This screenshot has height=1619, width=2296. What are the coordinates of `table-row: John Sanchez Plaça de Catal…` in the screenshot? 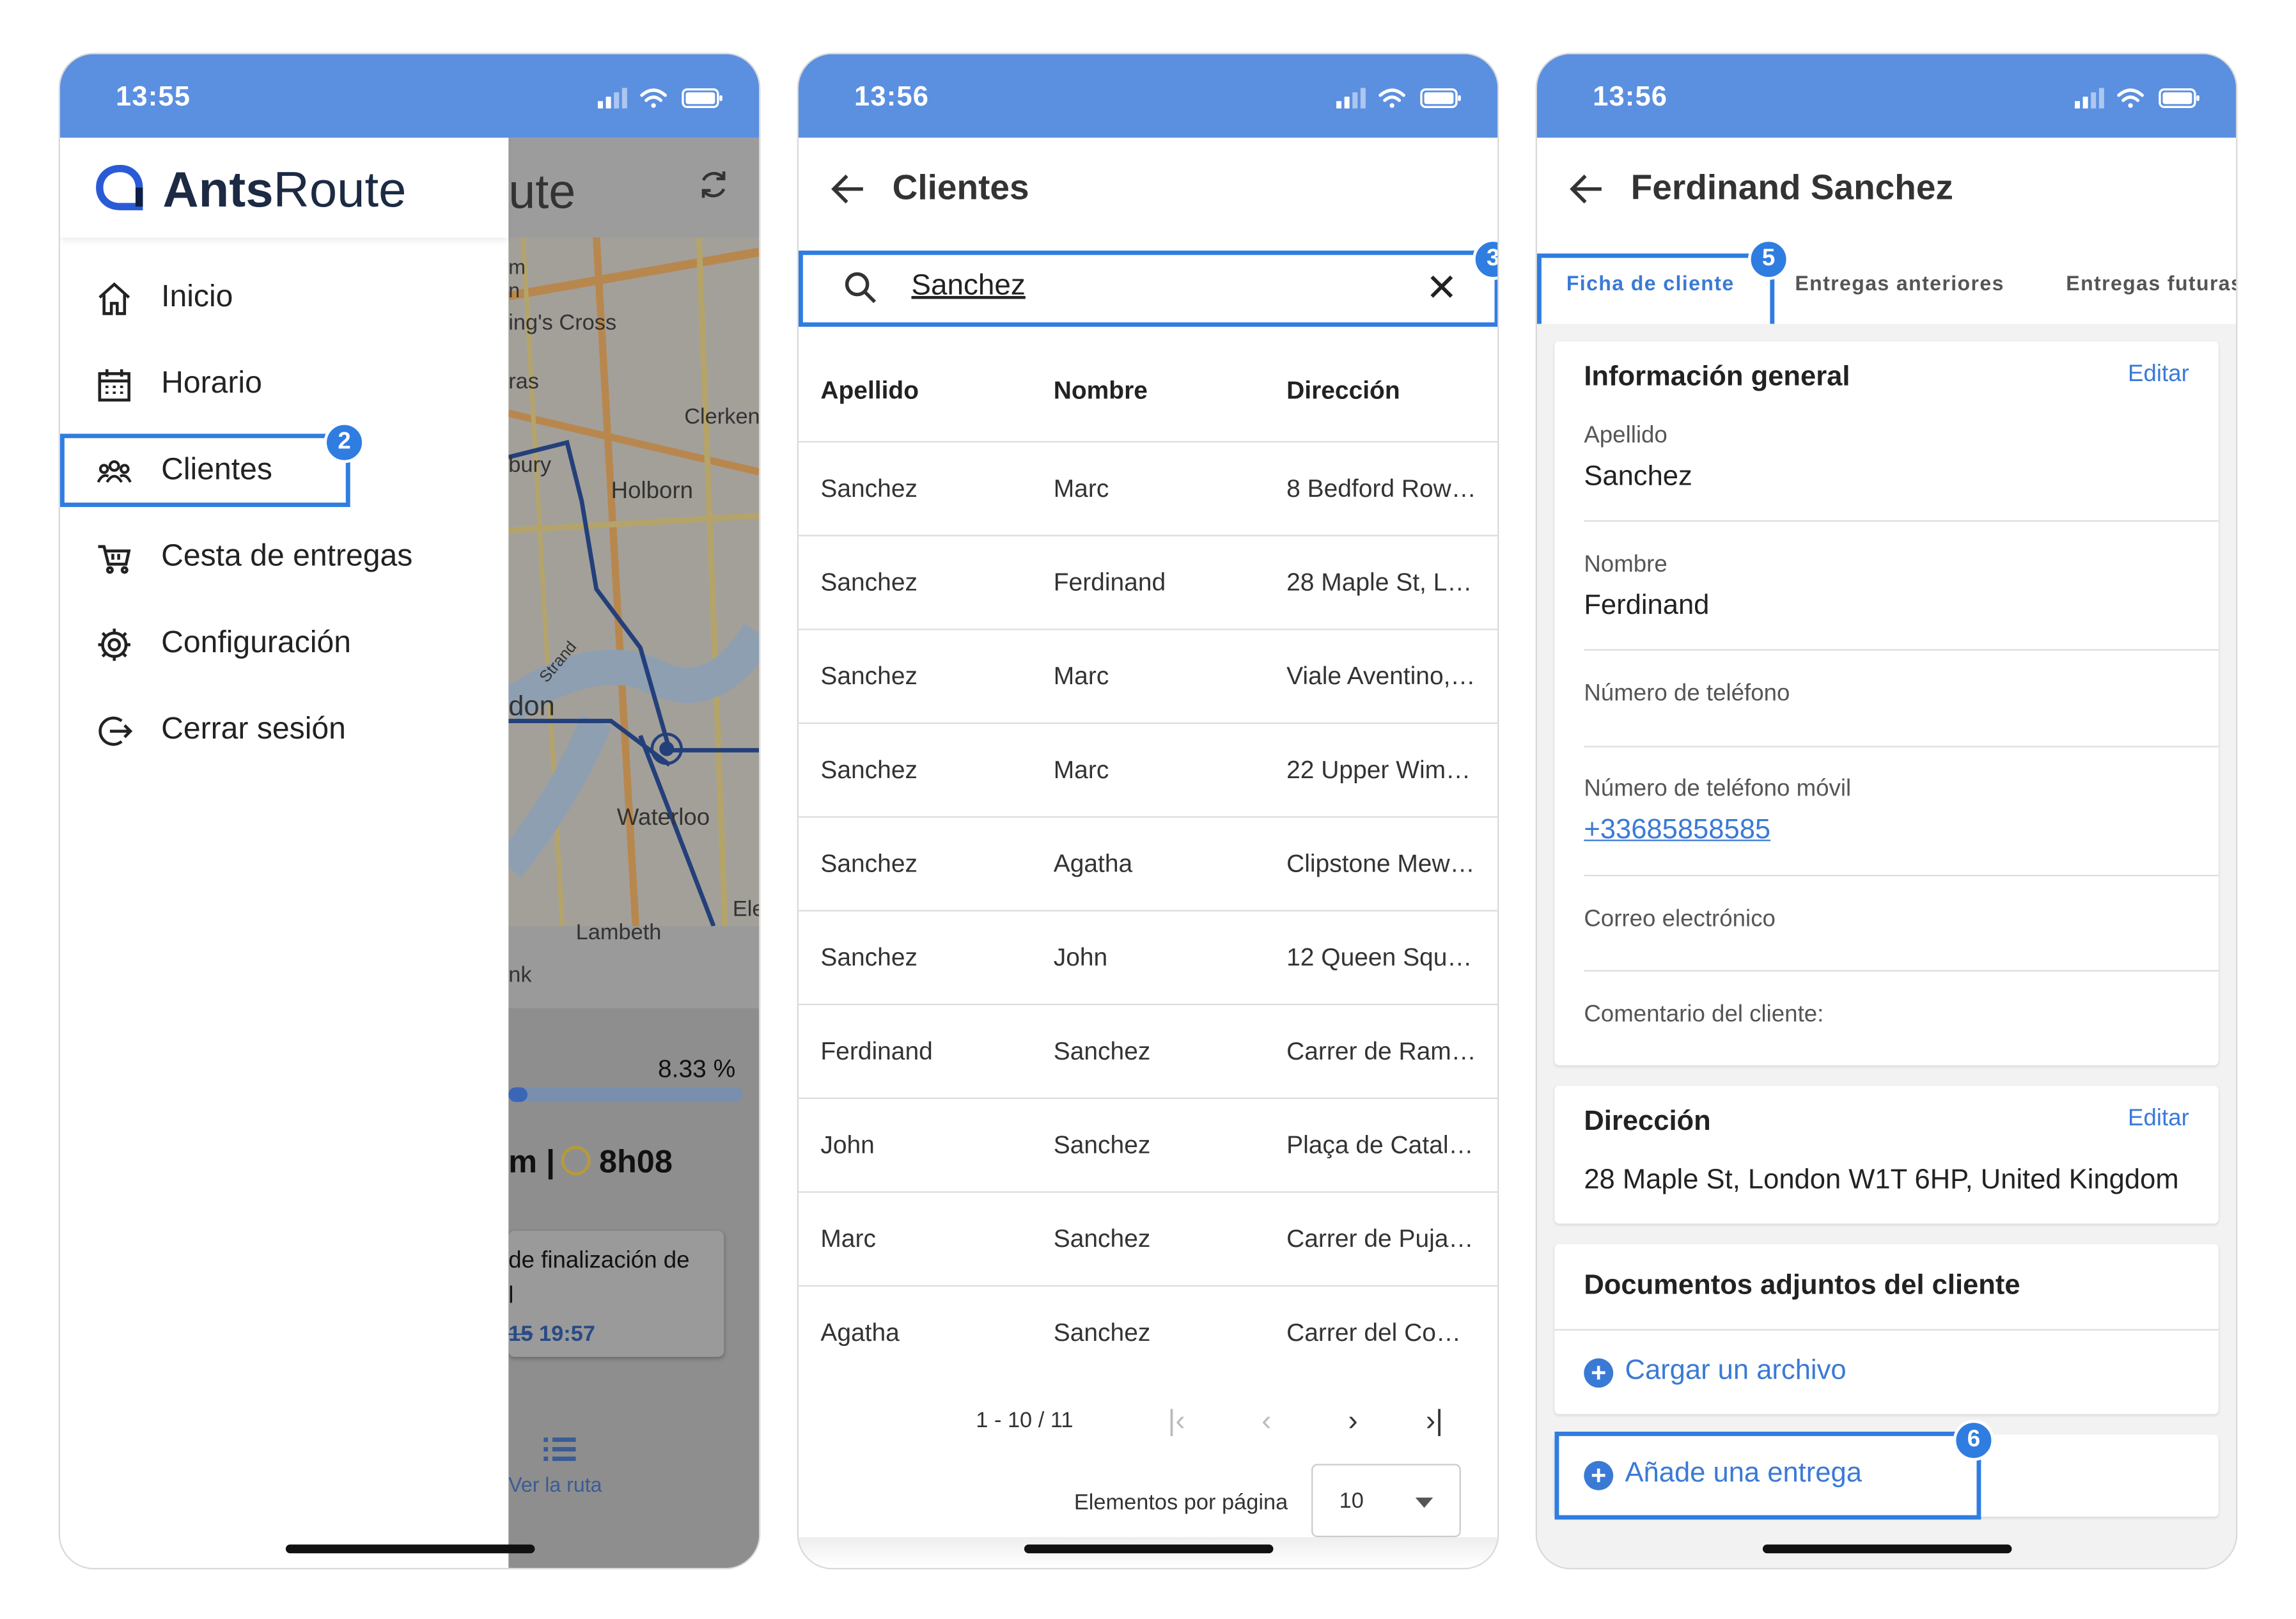 It's located at (1148, 1146).